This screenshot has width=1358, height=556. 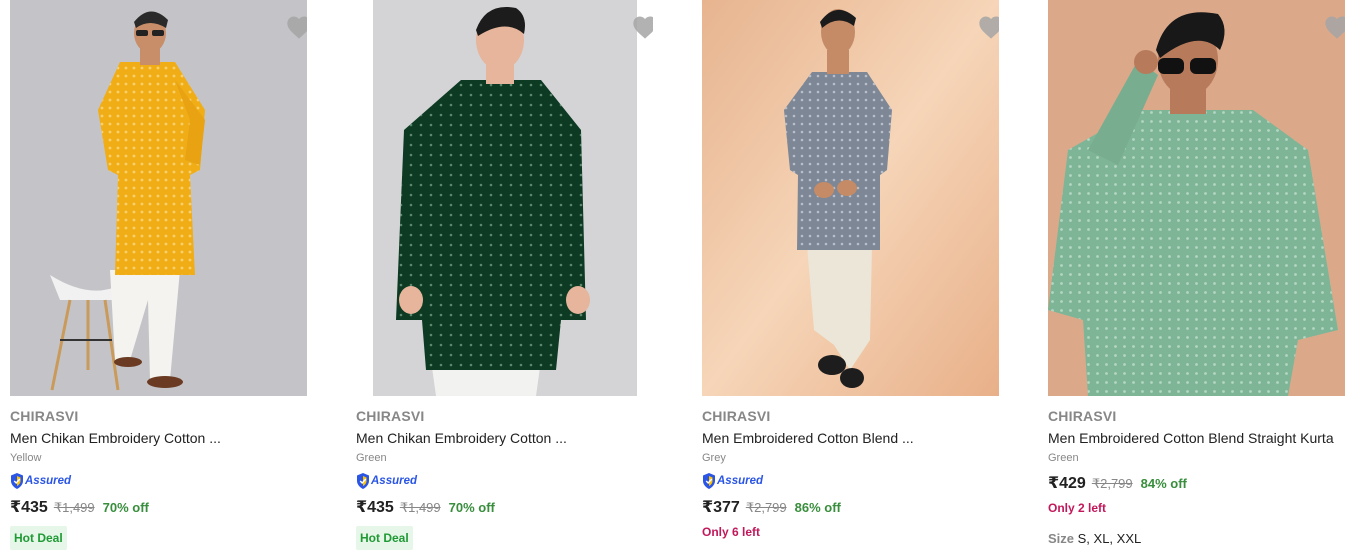 I want to click on discount-percent: 86% off, so click(x=817, y=507).